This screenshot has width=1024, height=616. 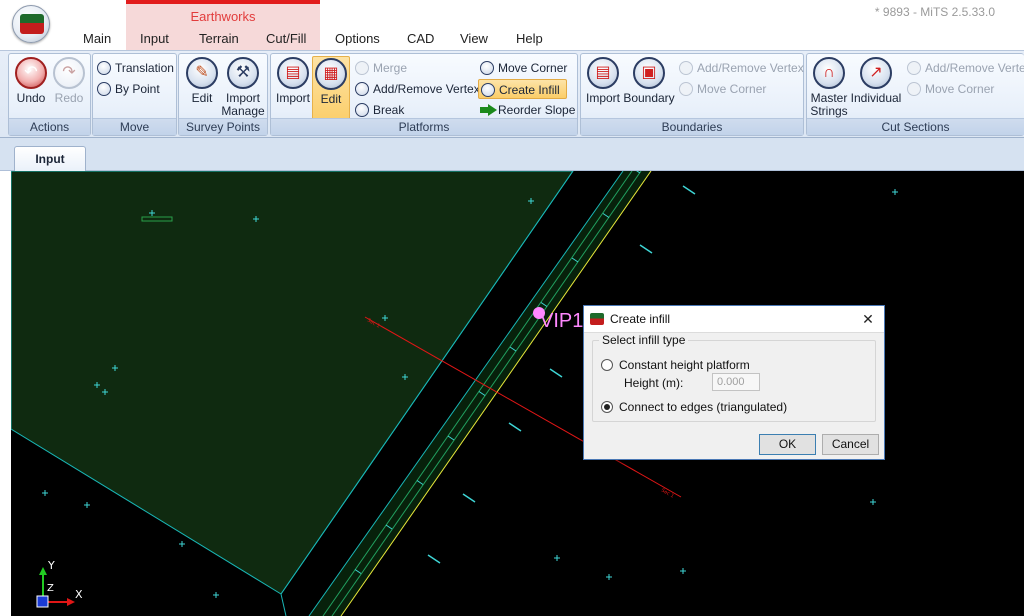 What do you see at coordinates (51, 565) in the screenshot?
I see `axis-y-label: Y` at bounding box center [51, 565].